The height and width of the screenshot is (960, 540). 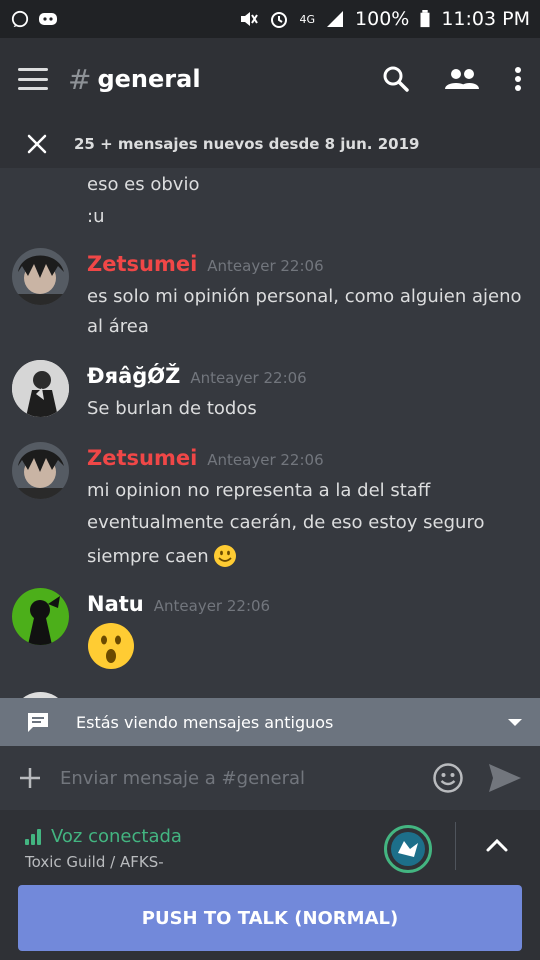 I want to click on send-icon, so click(x=505, y=778).